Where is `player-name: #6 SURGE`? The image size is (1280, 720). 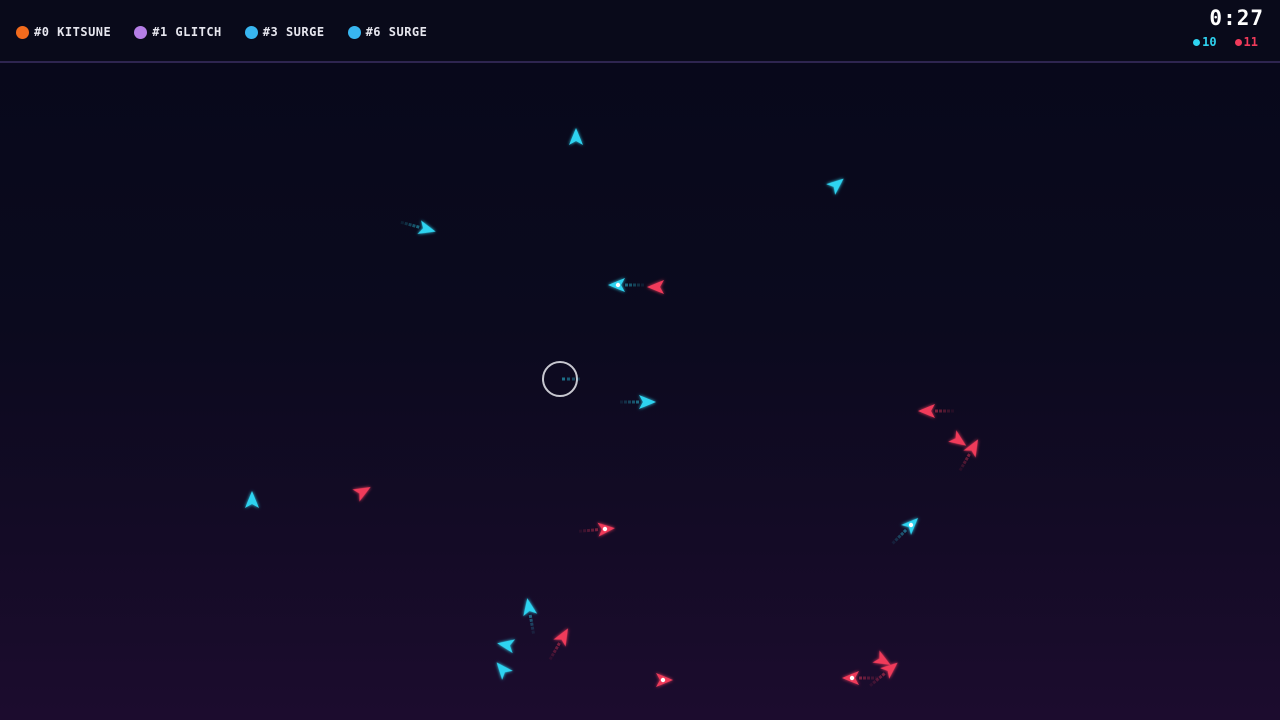
player-name: #6 SURGE is located at coordinates (396, 32).